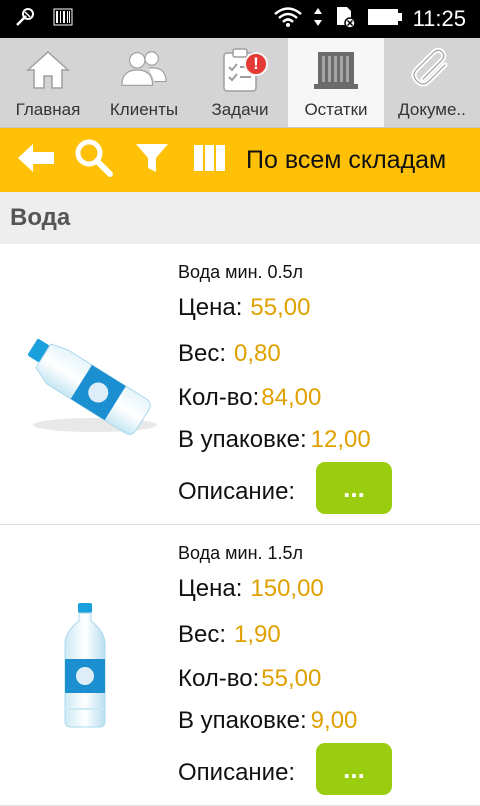  I want to click on product-name: Вода мин. 1.5л, so click(241, 553).